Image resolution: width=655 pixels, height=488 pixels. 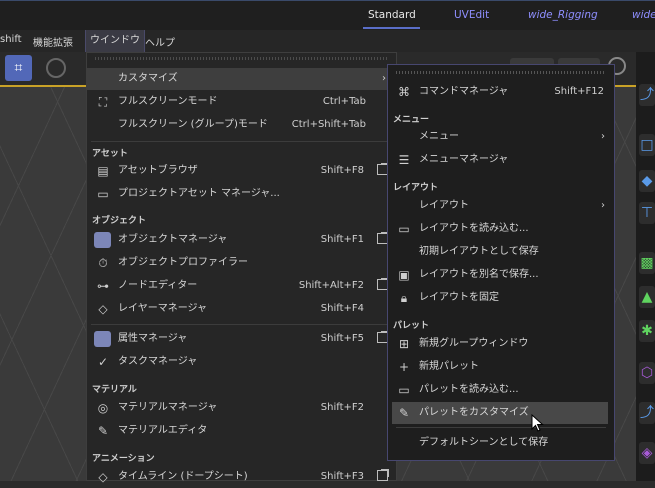 What do you see at coordinates (647, 145) in the screenshot?
I see `cube-icon: □` at bounding box center [647, 145].